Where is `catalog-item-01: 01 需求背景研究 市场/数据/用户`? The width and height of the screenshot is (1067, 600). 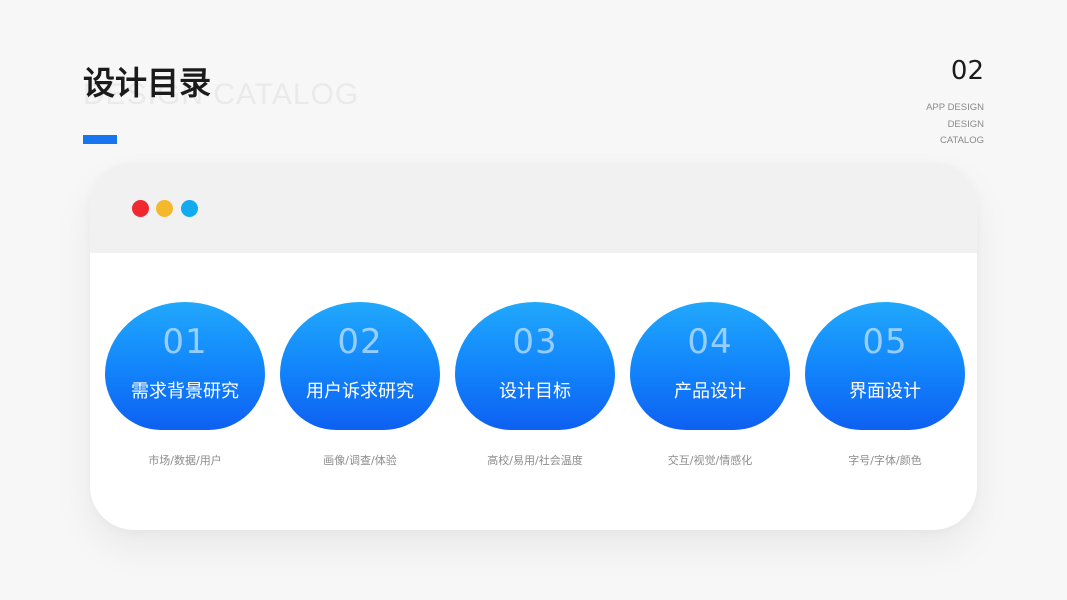 catalog-item-01: 01 需求背景研究 市场/数据/用户 is located at coordinates (185, 387).